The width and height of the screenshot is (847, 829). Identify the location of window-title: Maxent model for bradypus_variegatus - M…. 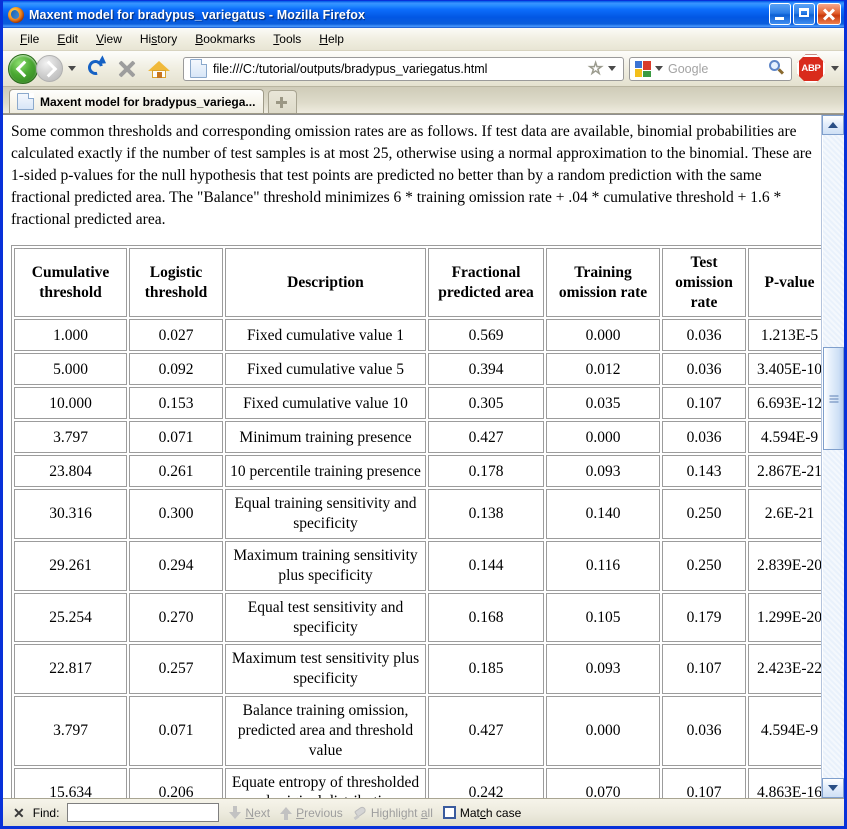
(197, 14).